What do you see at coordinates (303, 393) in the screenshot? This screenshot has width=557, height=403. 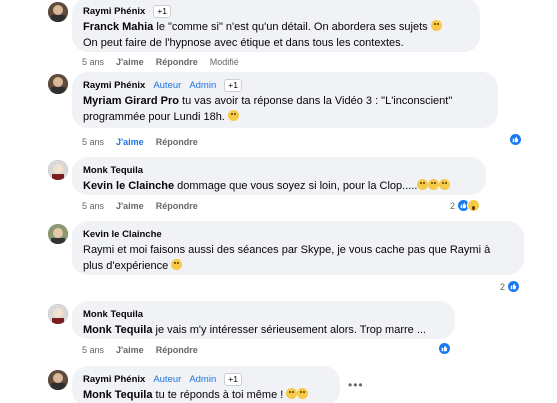 I see `laughing-emoji-icon` at bounding box center [303, 393].